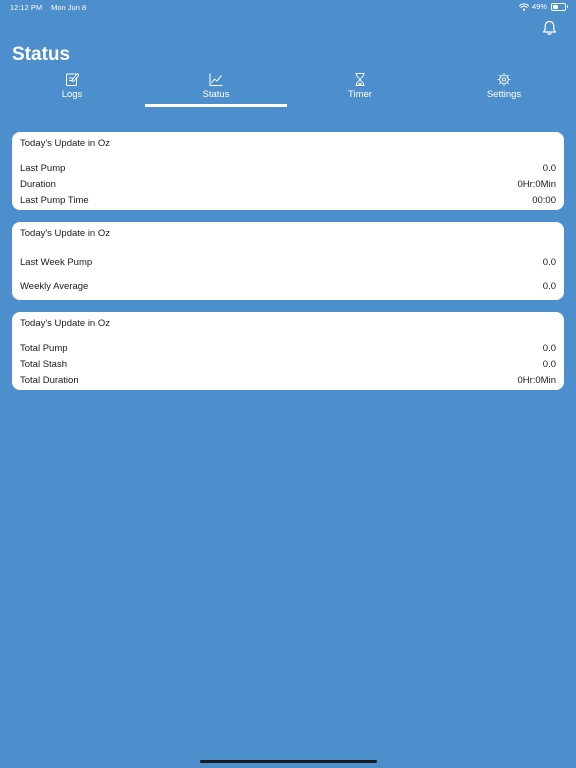 This screenshot has width=576, height=768. What do you see at coordinates (54, 200) in the screenshot?
I see `stat-label: Last Pump Time` at bounding box center [54, 200].